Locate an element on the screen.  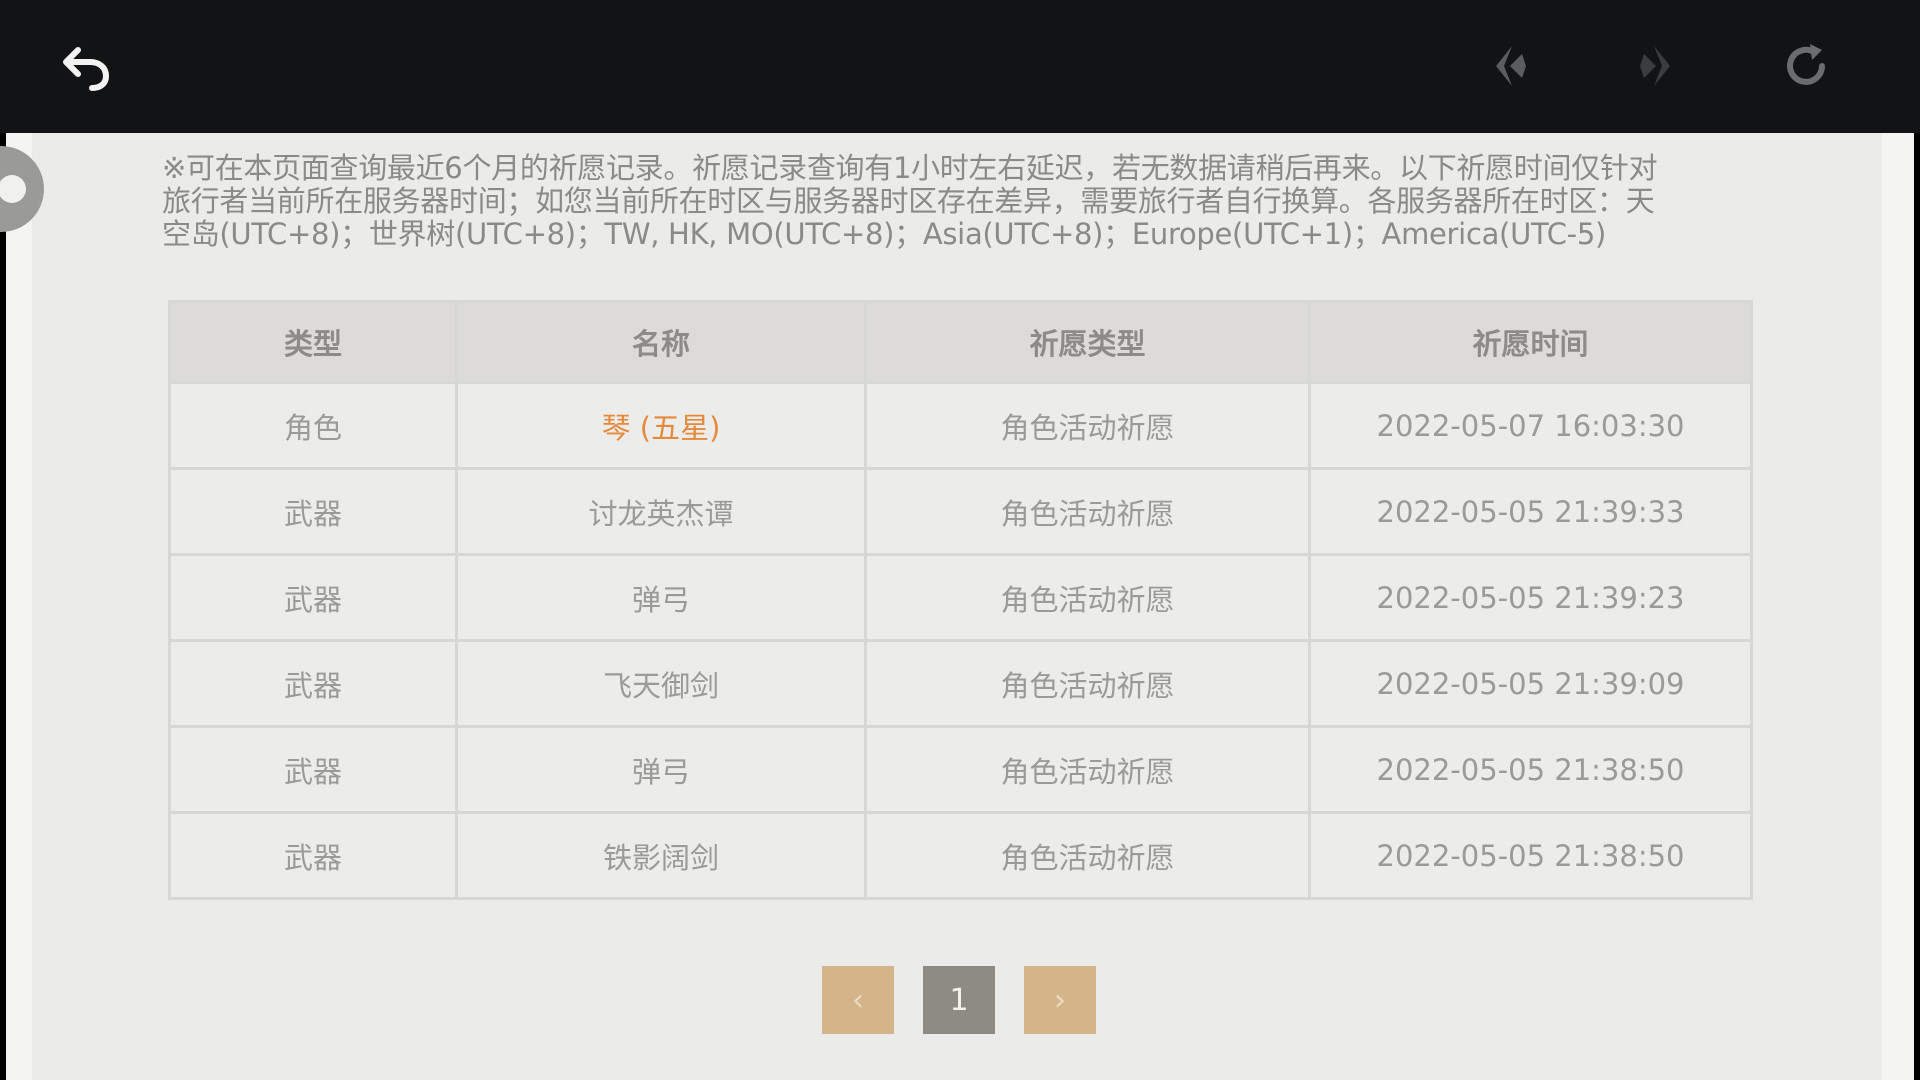
column-header-wish-type: 祈愿类型 is located at coordinates (1087, 342).